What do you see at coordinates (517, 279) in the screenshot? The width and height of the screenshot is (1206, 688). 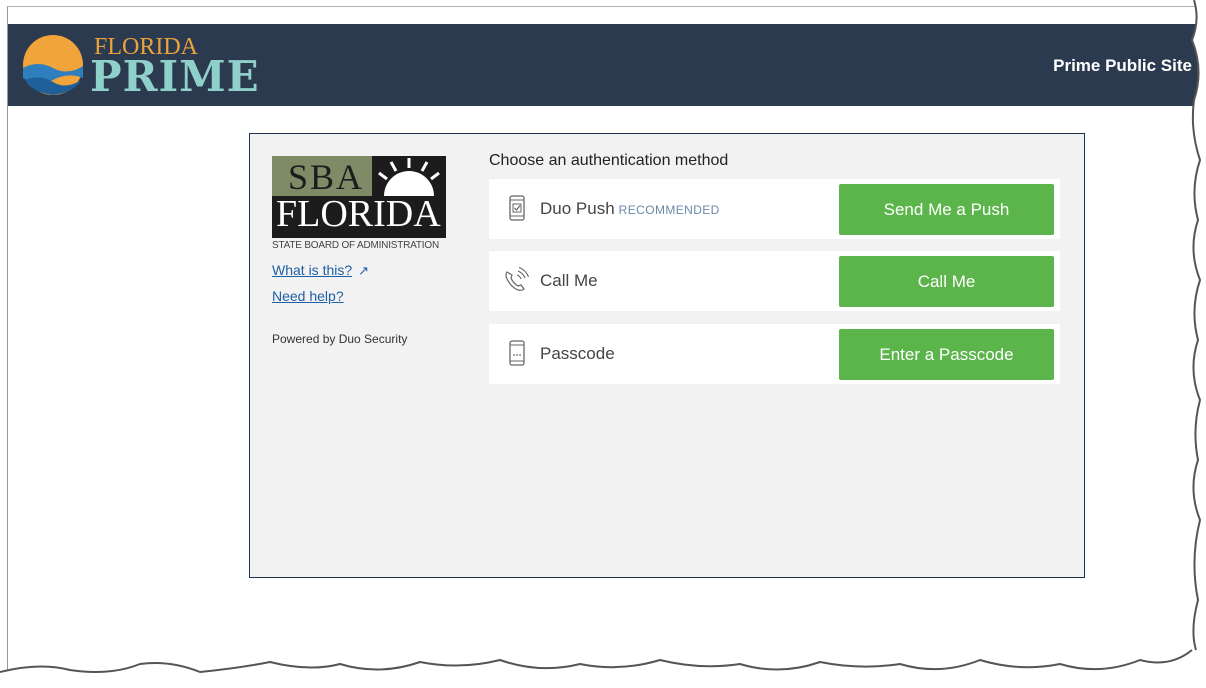 I see `phone-ring-icon` at bounding box center [517, 279].